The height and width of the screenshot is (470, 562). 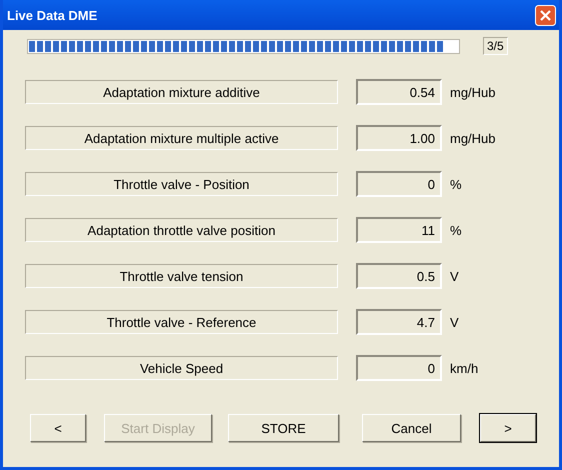 I want to click on parameter-label: Adaptation mixture additive, so click(x=181, y=92).